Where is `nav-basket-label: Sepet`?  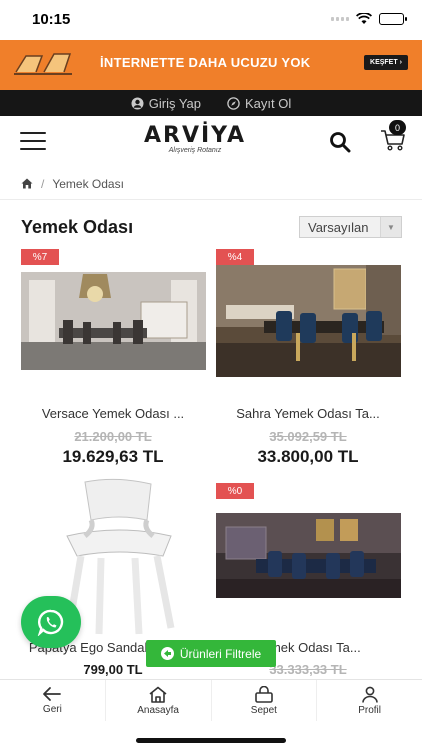 nav-basket-label: Sepet is located at coordinates (263, 710).